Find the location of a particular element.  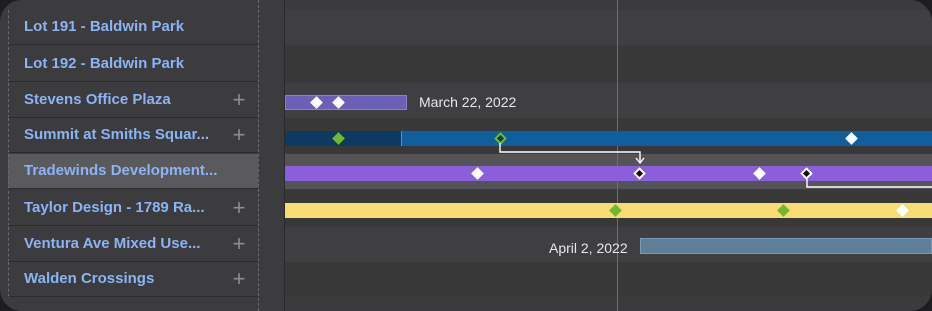

row-stevens-office-plaza: Stevens Office Plaza + is located at coordinates (133, 100).